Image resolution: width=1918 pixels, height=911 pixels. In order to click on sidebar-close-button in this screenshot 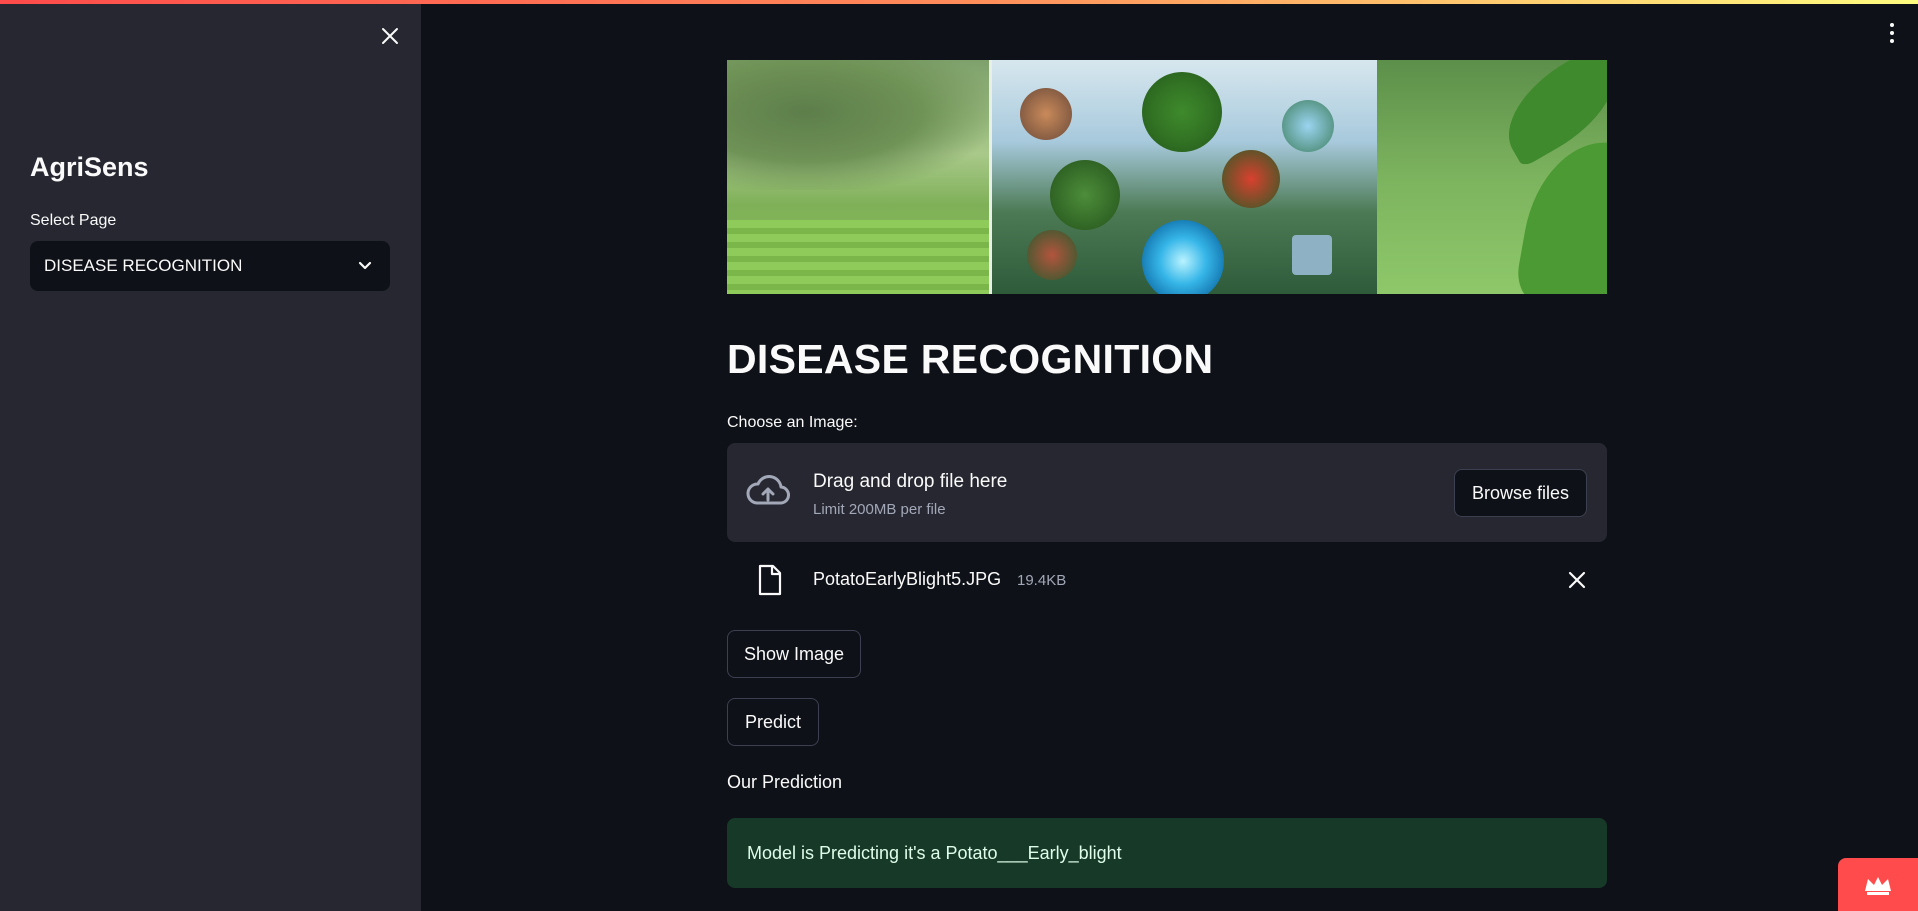, I will do `click(390, 36)`.